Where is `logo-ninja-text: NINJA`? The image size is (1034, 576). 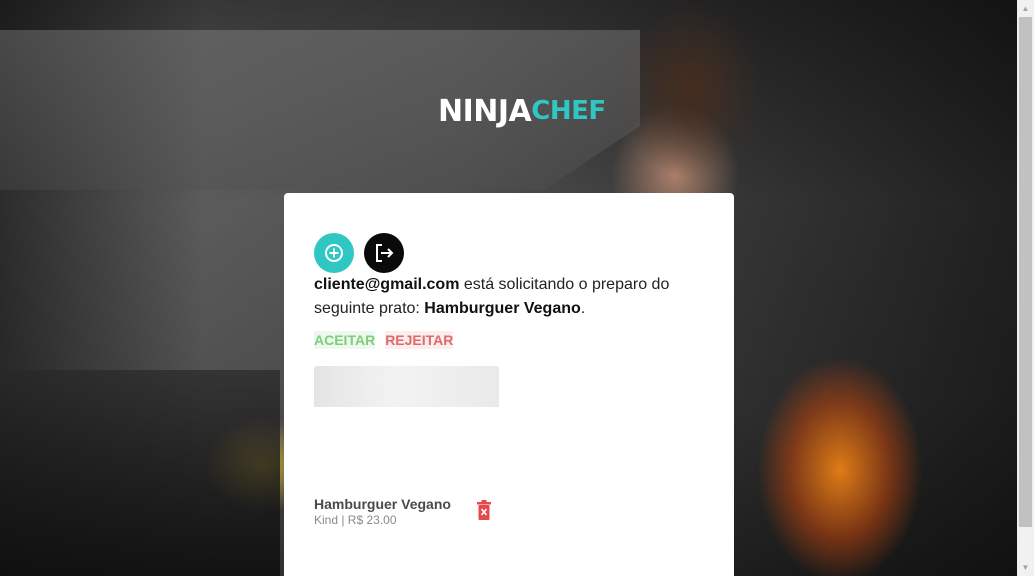 logo-ninja-text: NINJA is located at coordinates (485, 111).